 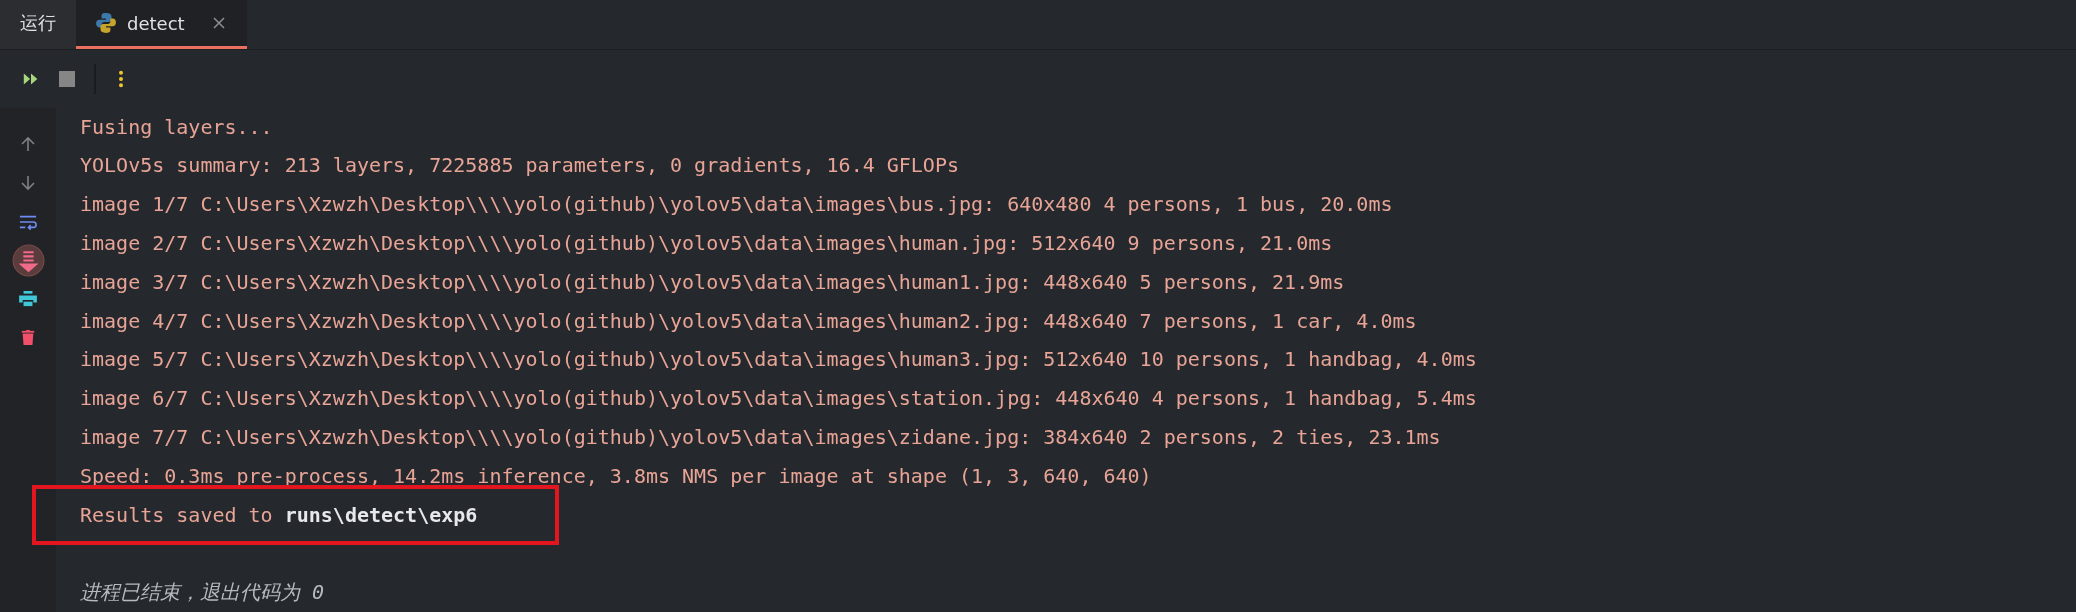 I want to click on more-icon, so click(x=121, y=79).